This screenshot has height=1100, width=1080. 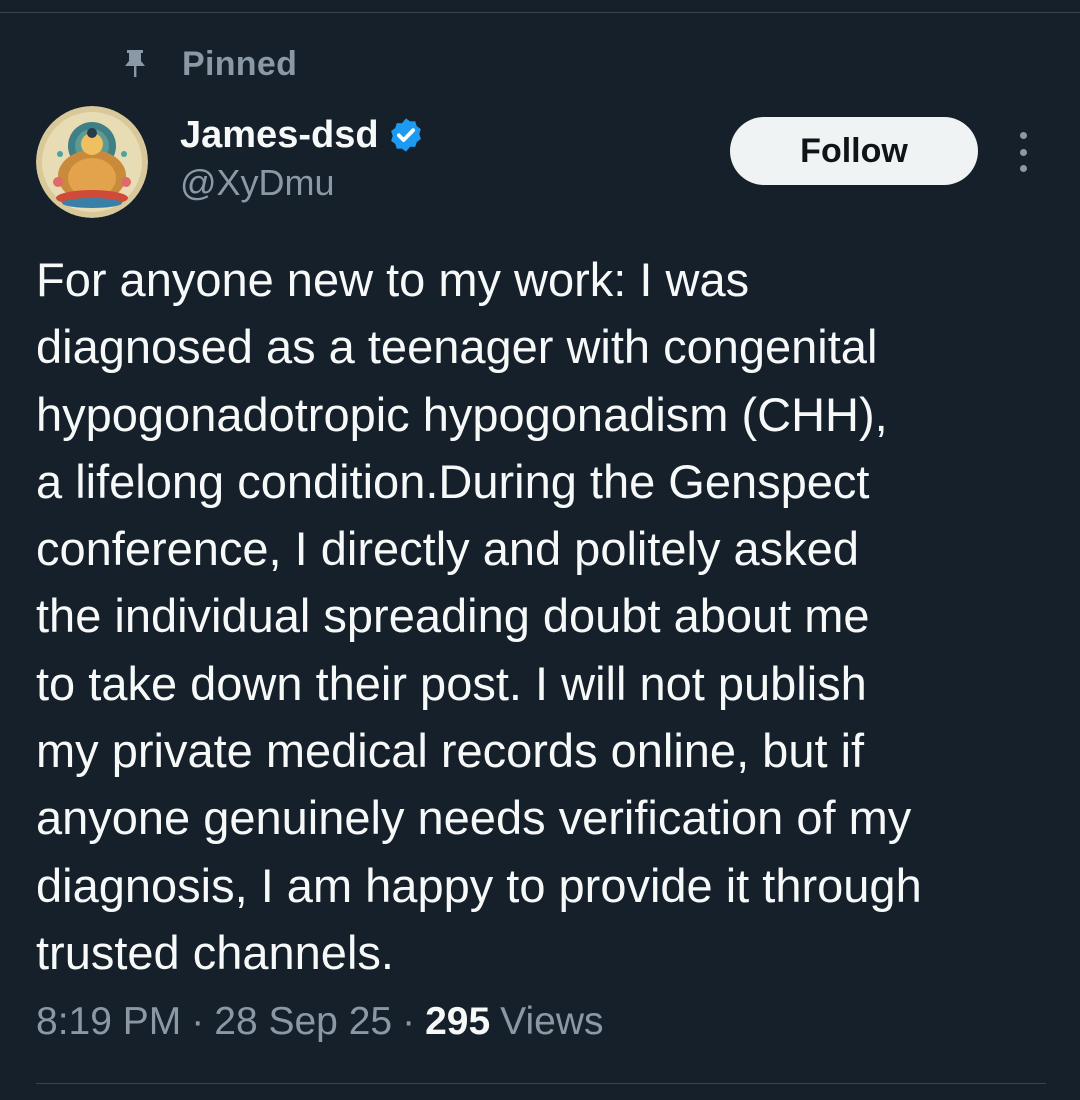 I want to click on views-count: 295, so click(x=457, y=1022).